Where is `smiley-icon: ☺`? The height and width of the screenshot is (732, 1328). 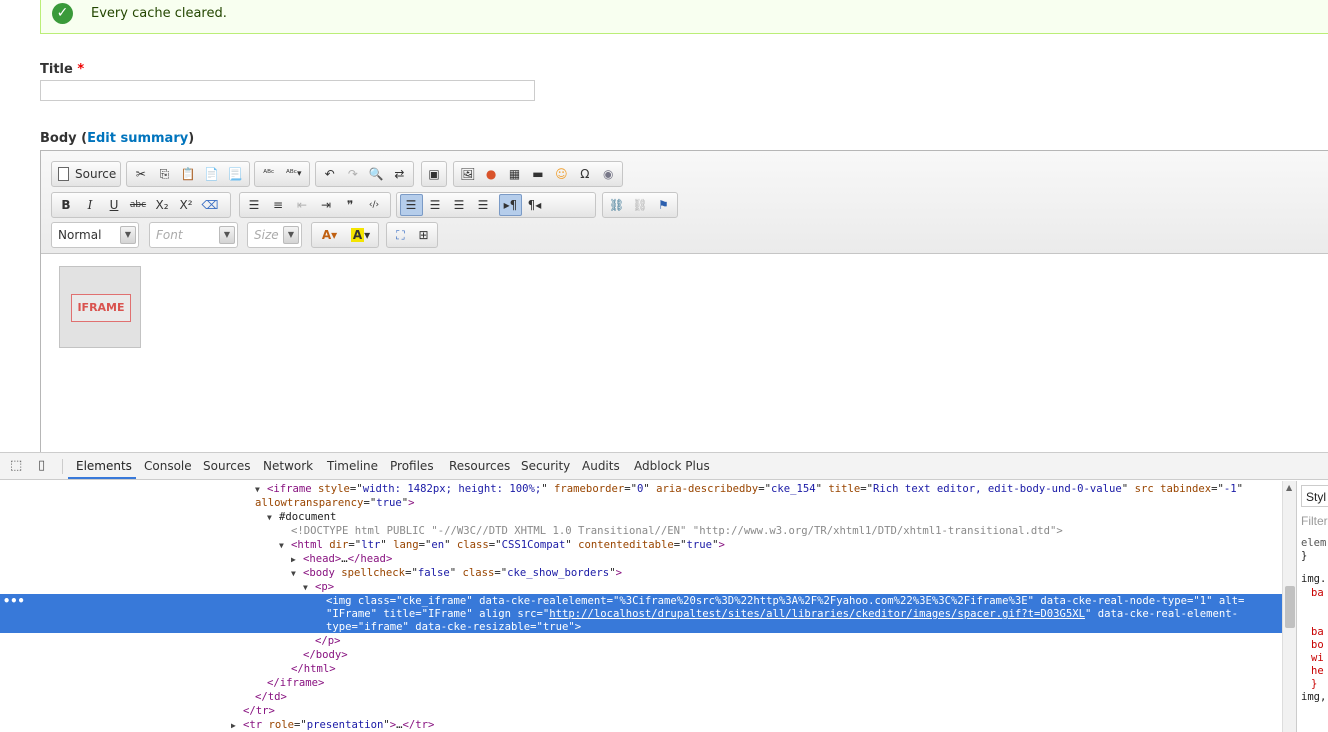
smiley-icon: ☺ is located at coordinates (561, 174).